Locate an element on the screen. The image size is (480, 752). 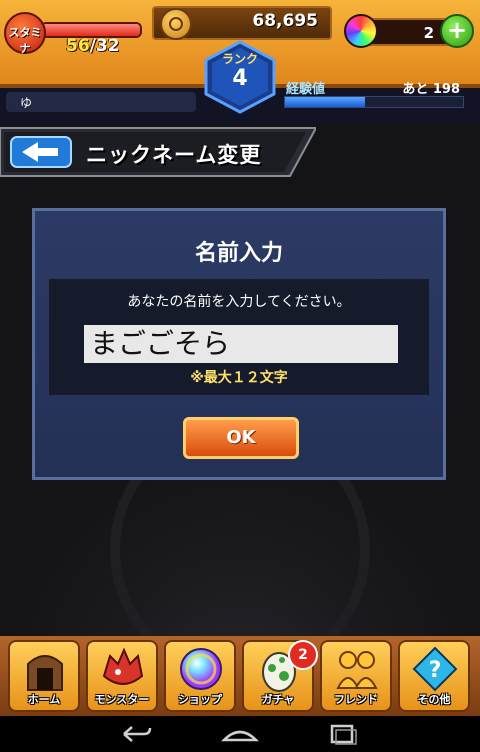
home-button-icon is located at coordinates (240, 734).